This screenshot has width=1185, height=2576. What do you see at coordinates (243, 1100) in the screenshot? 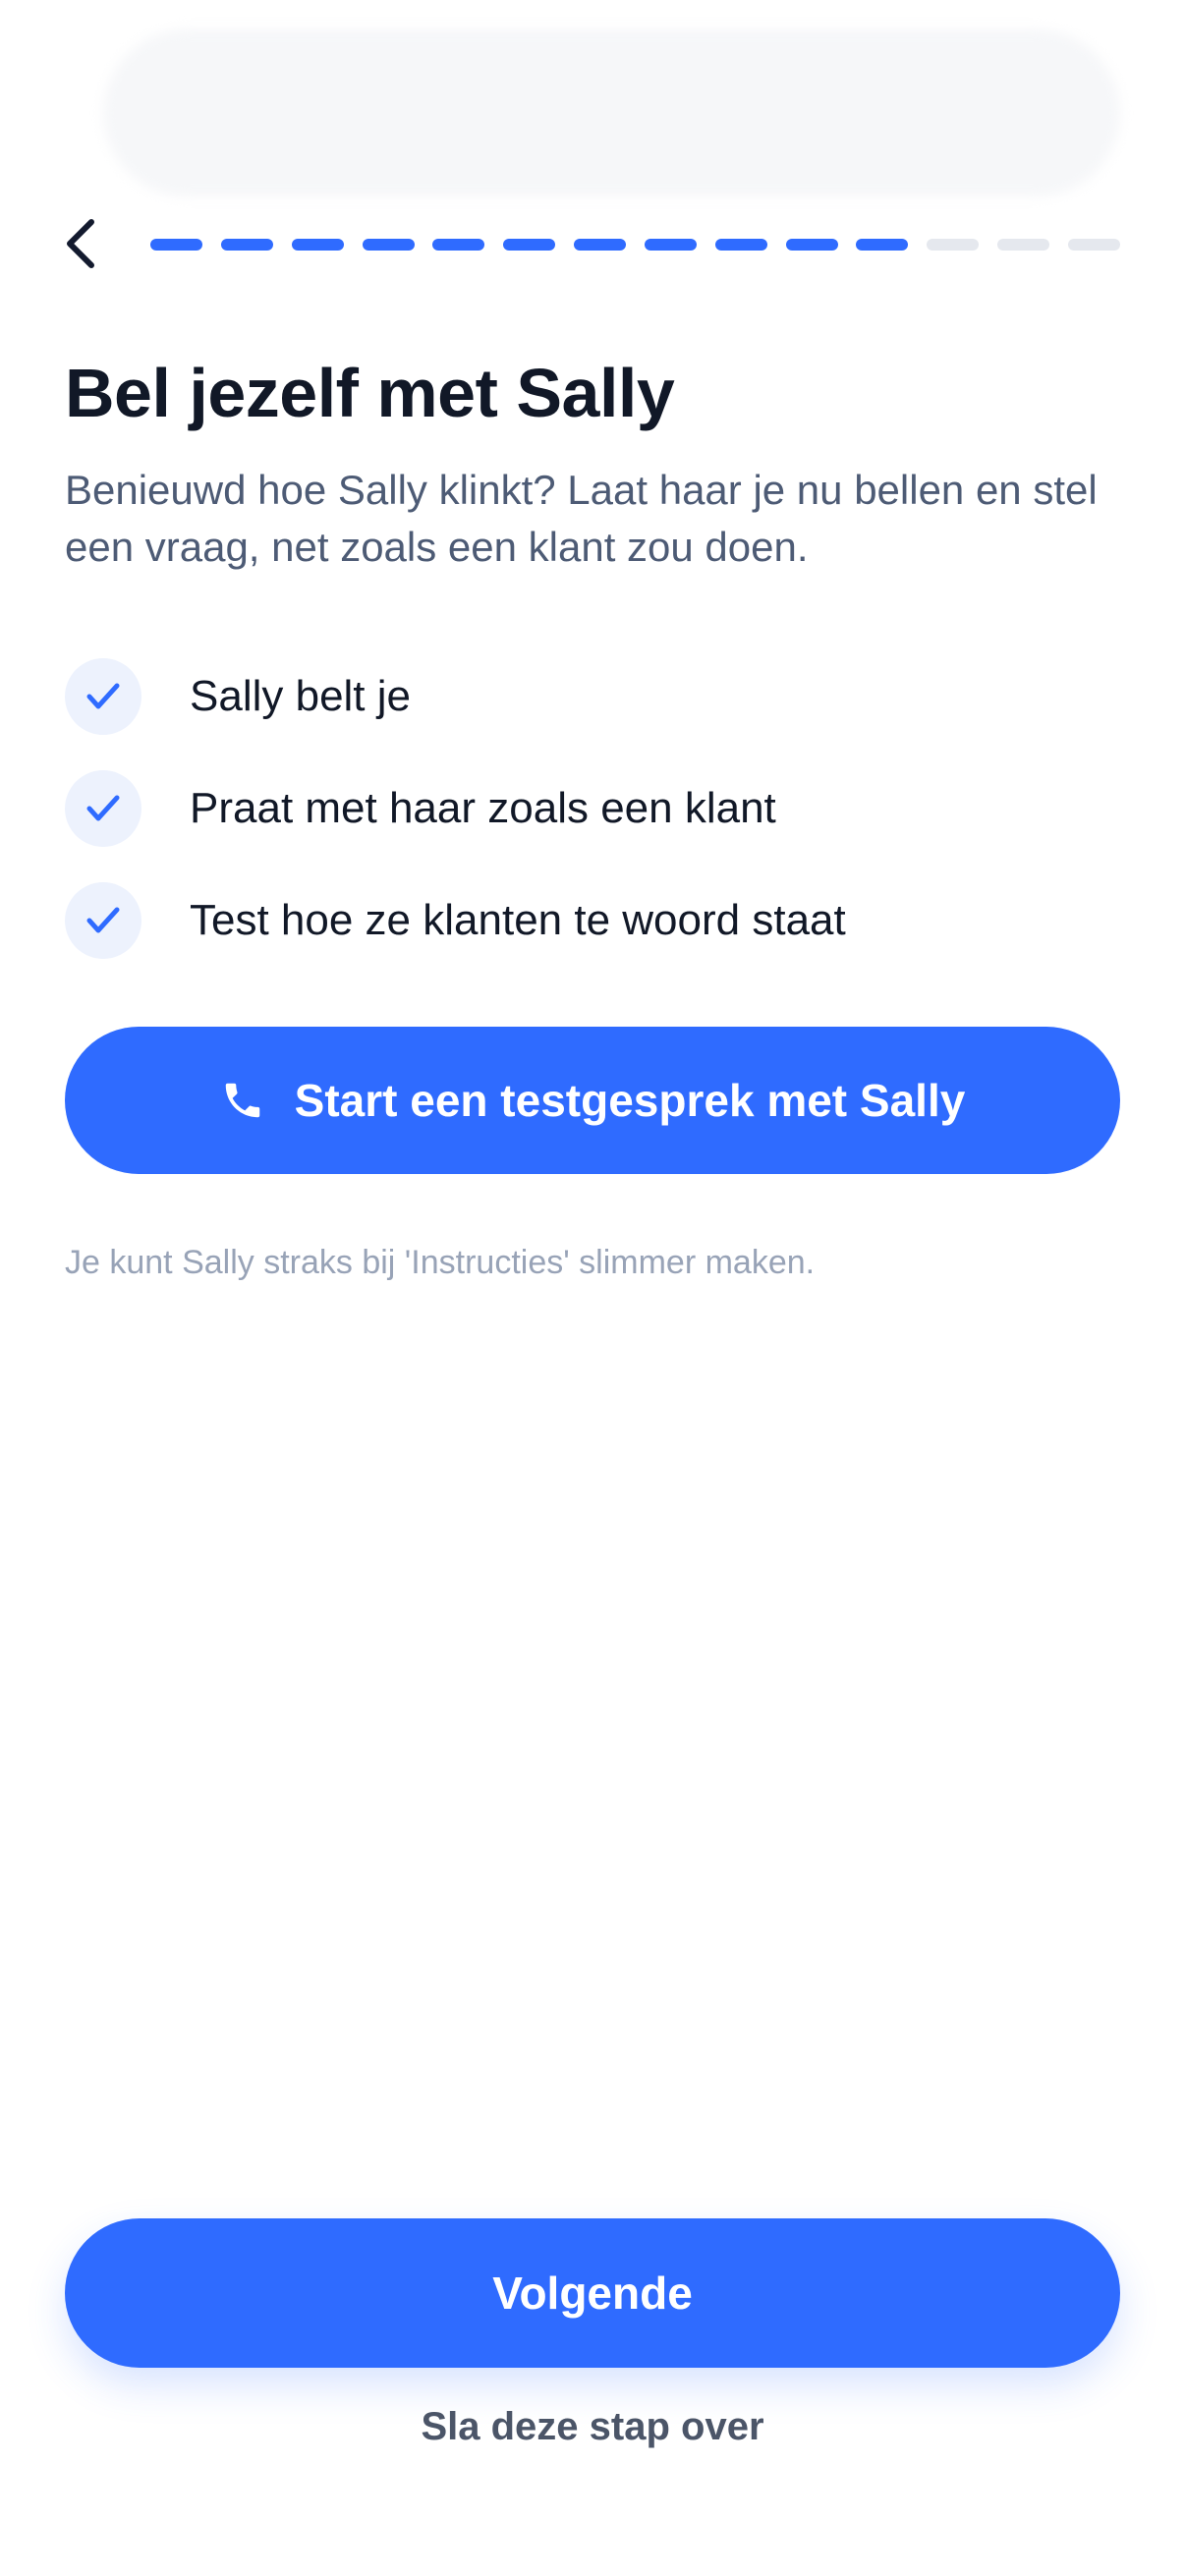
I see `phone-icon` at bounding box center [243, 1100].